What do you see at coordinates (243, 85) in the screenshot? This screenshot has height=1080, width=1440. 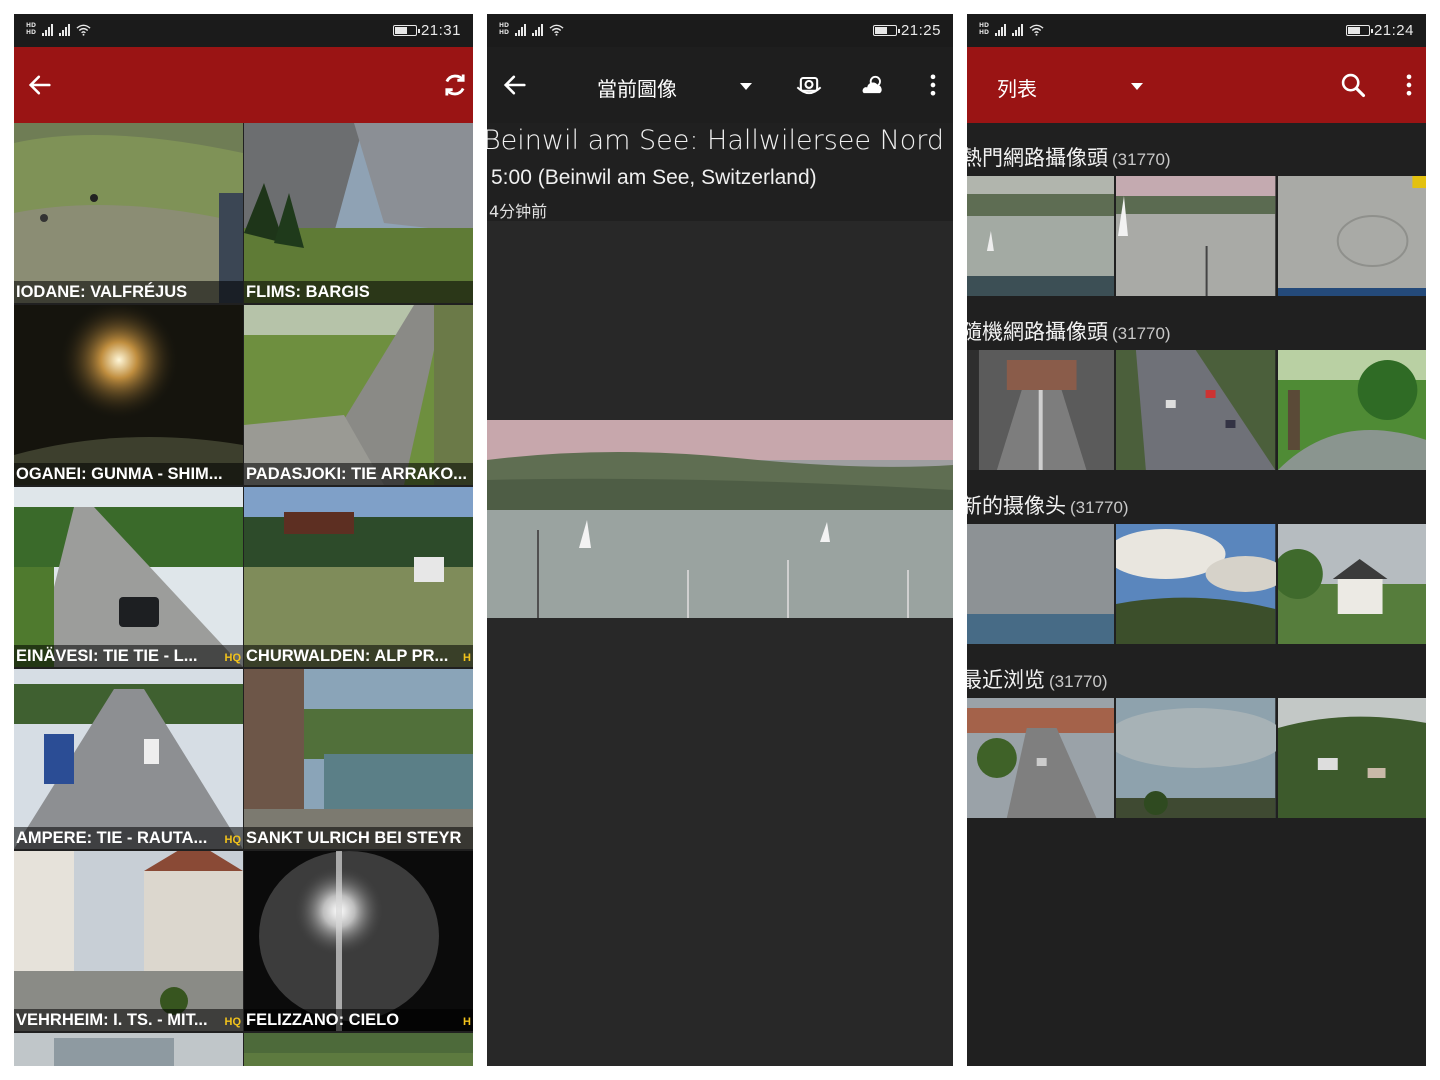 I see `app-bar` at bounding box center [243, 85].